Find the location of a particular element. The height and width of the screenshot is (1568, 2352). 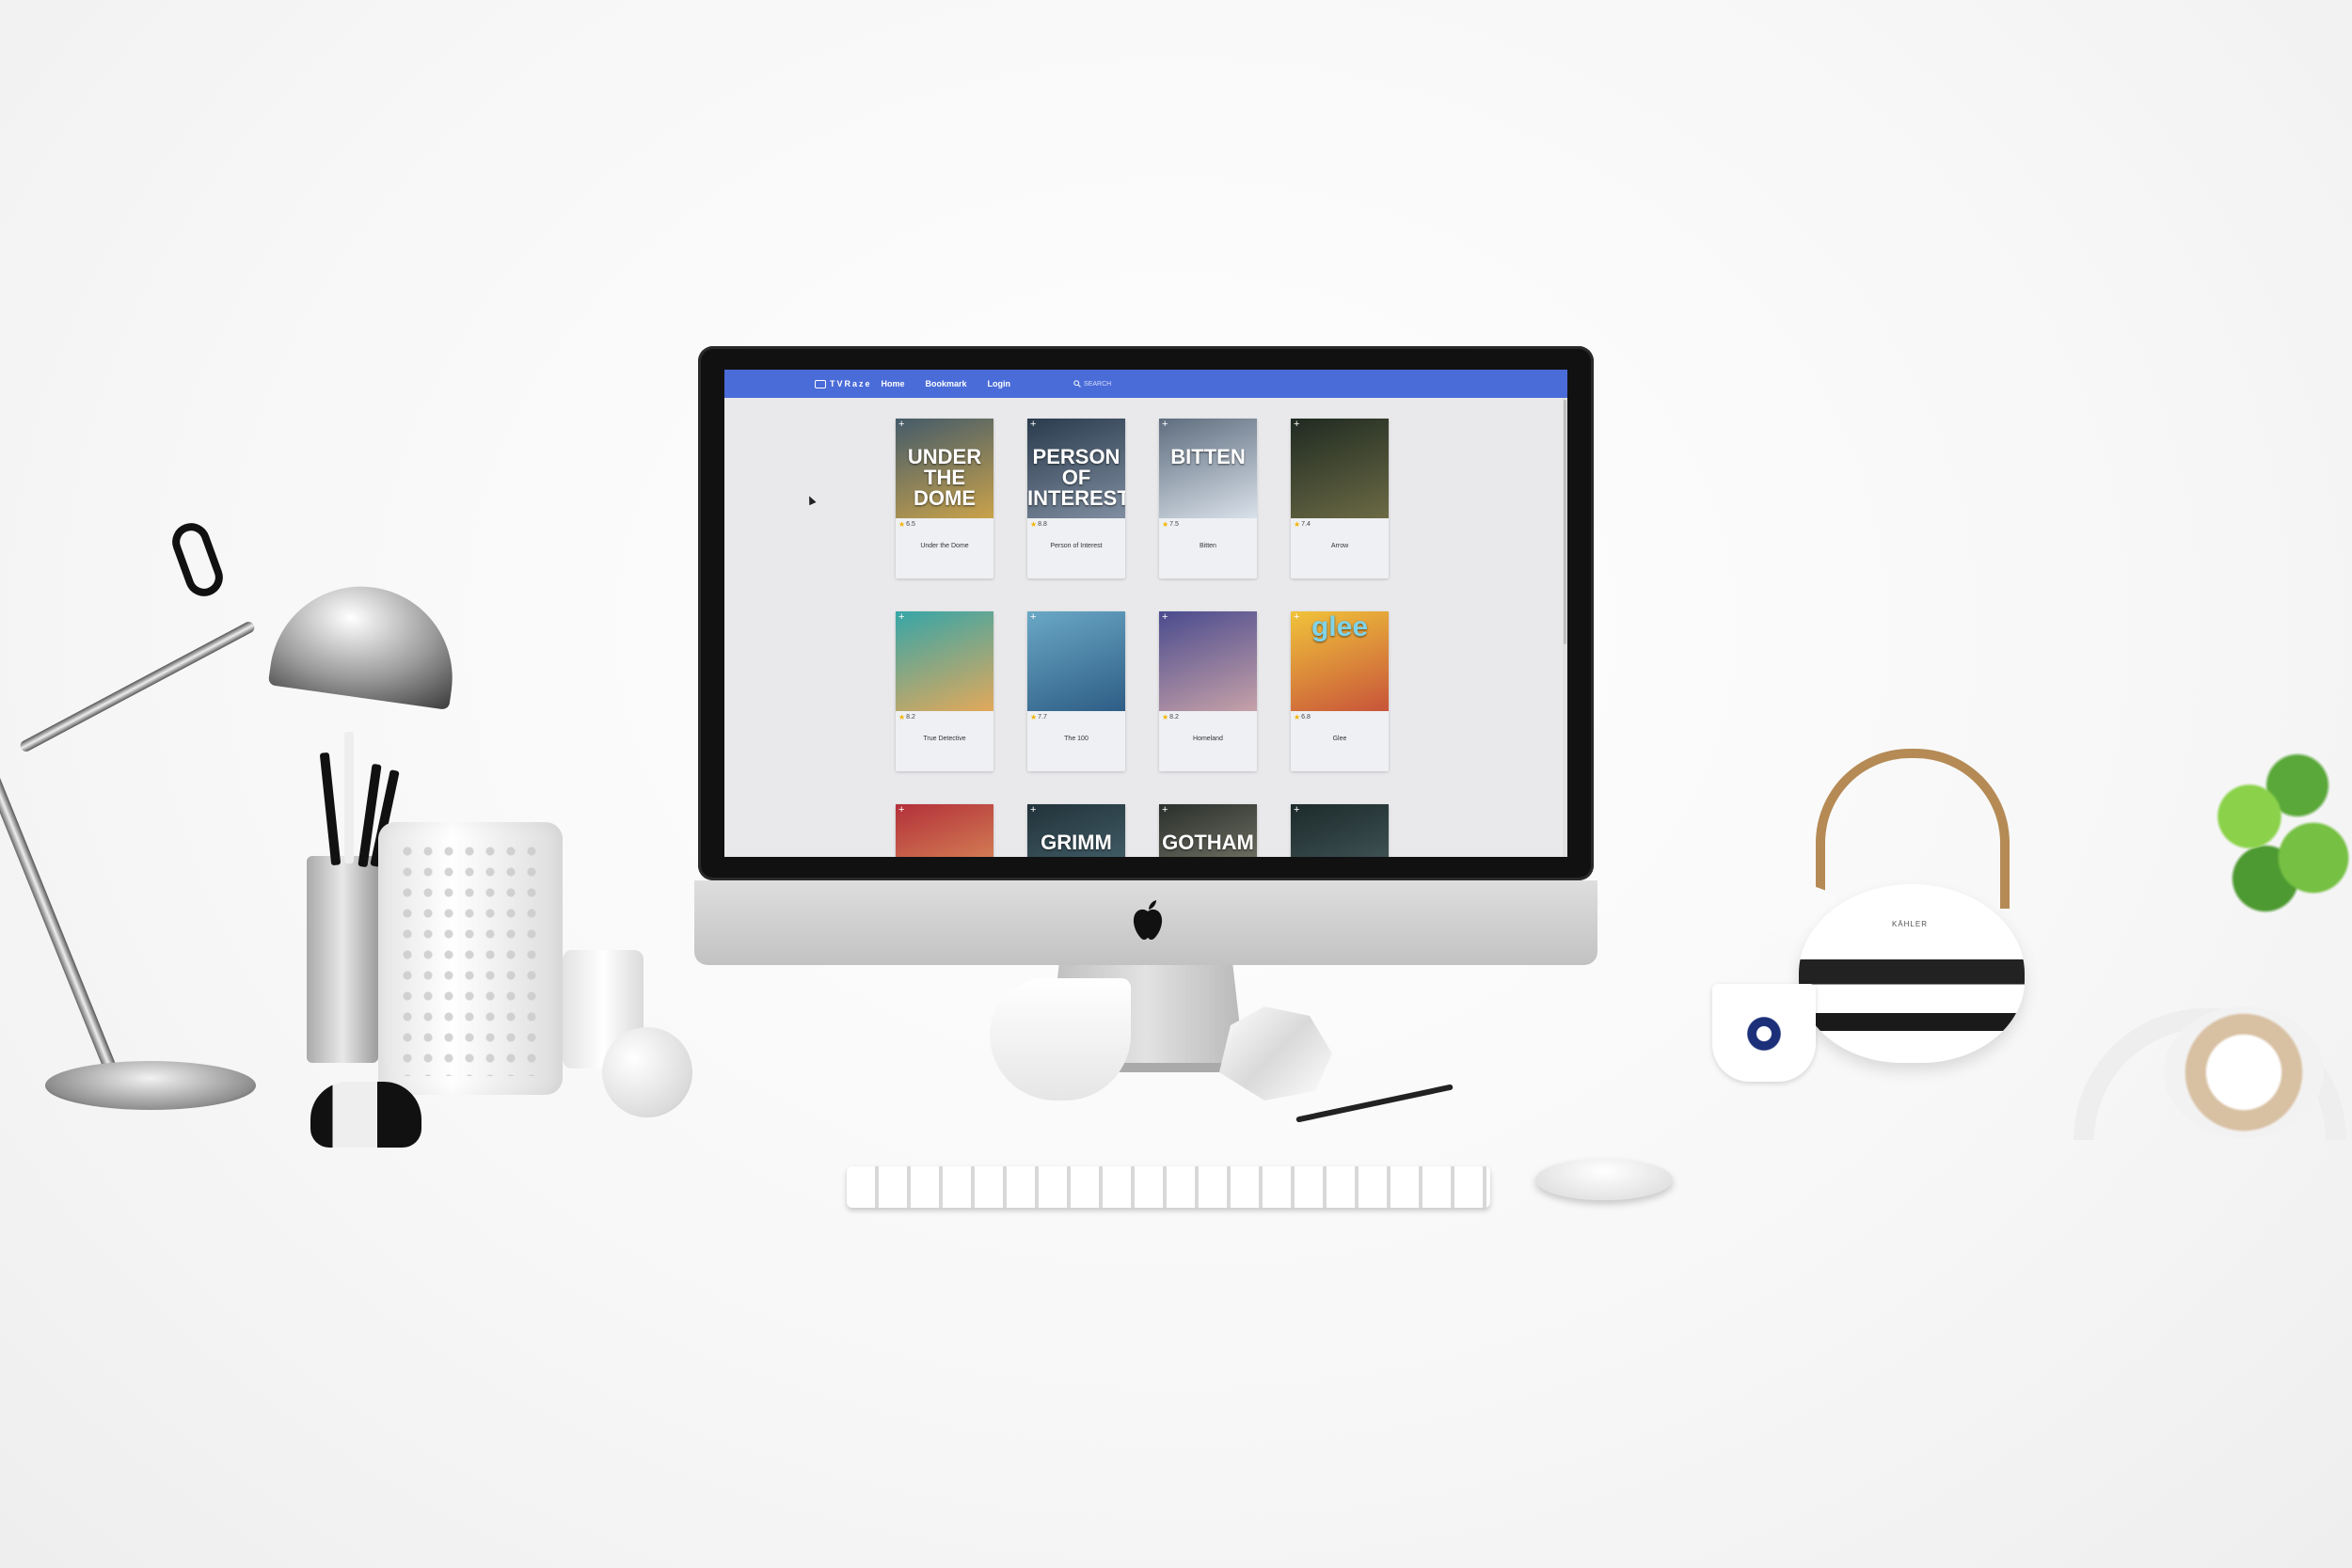

pen is located at coordinates (1374, 1103).